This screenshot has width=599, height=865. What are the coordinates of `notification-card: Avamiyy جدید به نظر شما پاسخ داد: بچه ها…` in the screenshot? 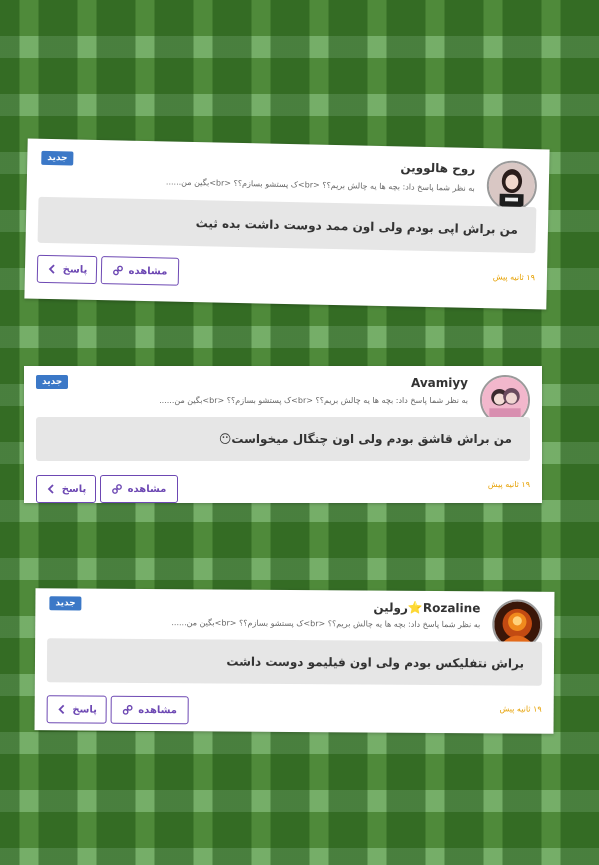 It's located at (283, 434).